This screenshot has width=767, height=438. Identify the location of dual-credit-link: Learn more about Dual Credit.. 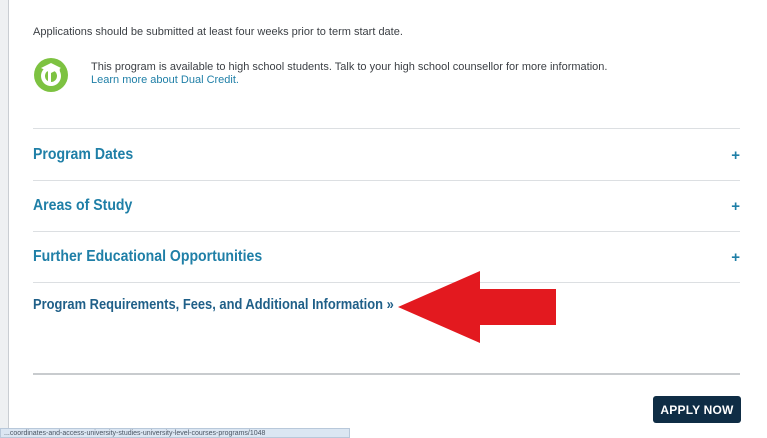
(349, 80).